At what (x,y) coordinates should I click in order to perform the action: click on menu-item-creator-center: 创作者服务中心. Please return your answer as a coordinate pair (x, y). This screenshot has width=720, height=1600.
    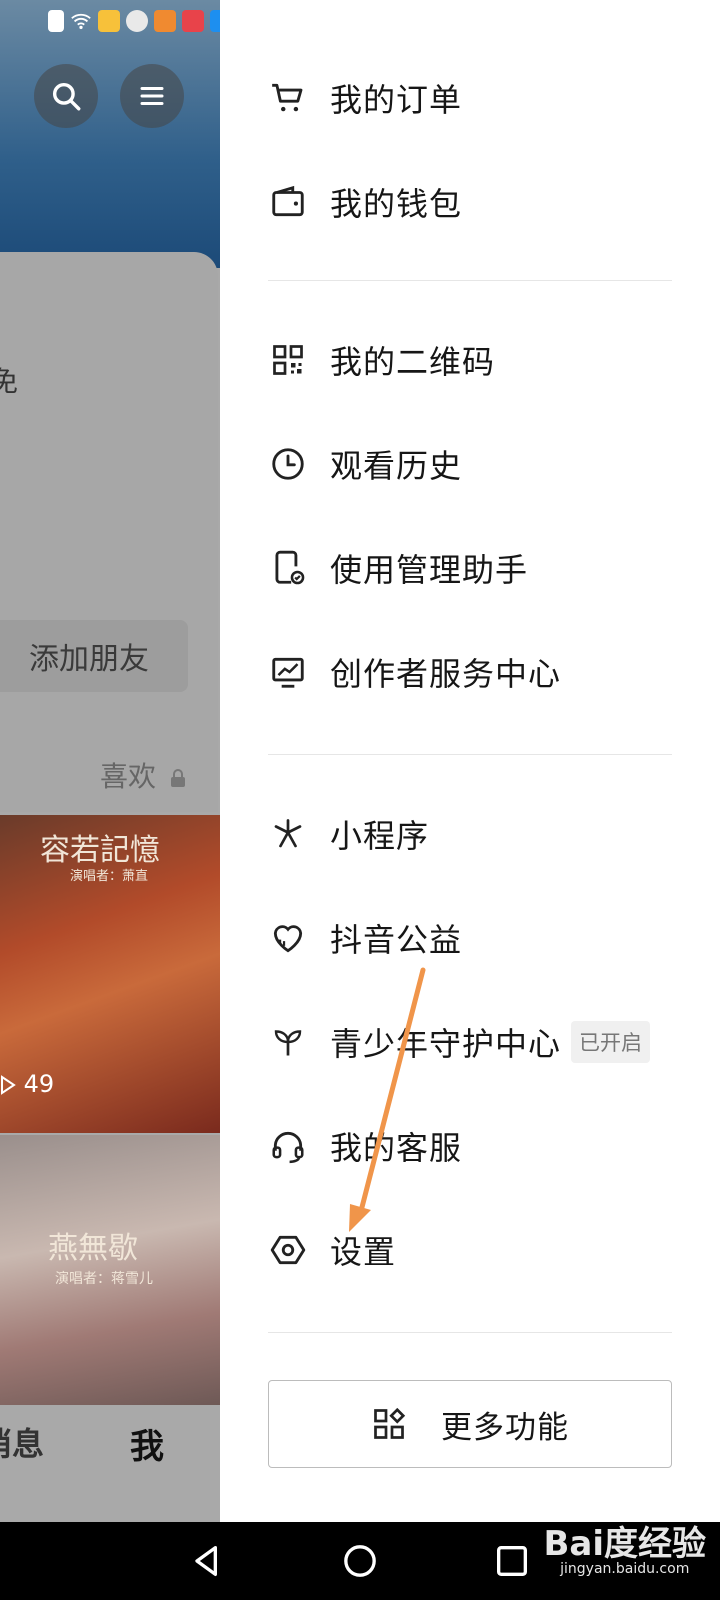
    Looking at the image, I should click on (414, 672).